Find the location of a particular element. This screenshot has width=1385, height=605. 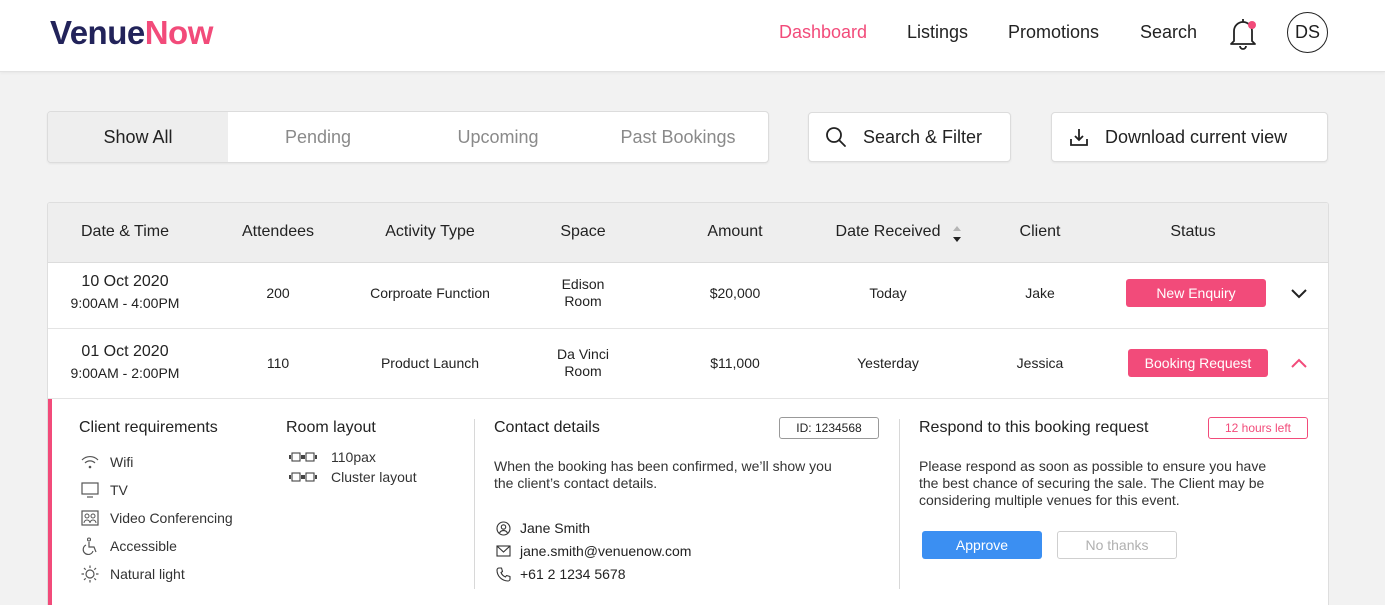

contact-email: jane.smith@venuenow.com is located at coordinates (605, 551).